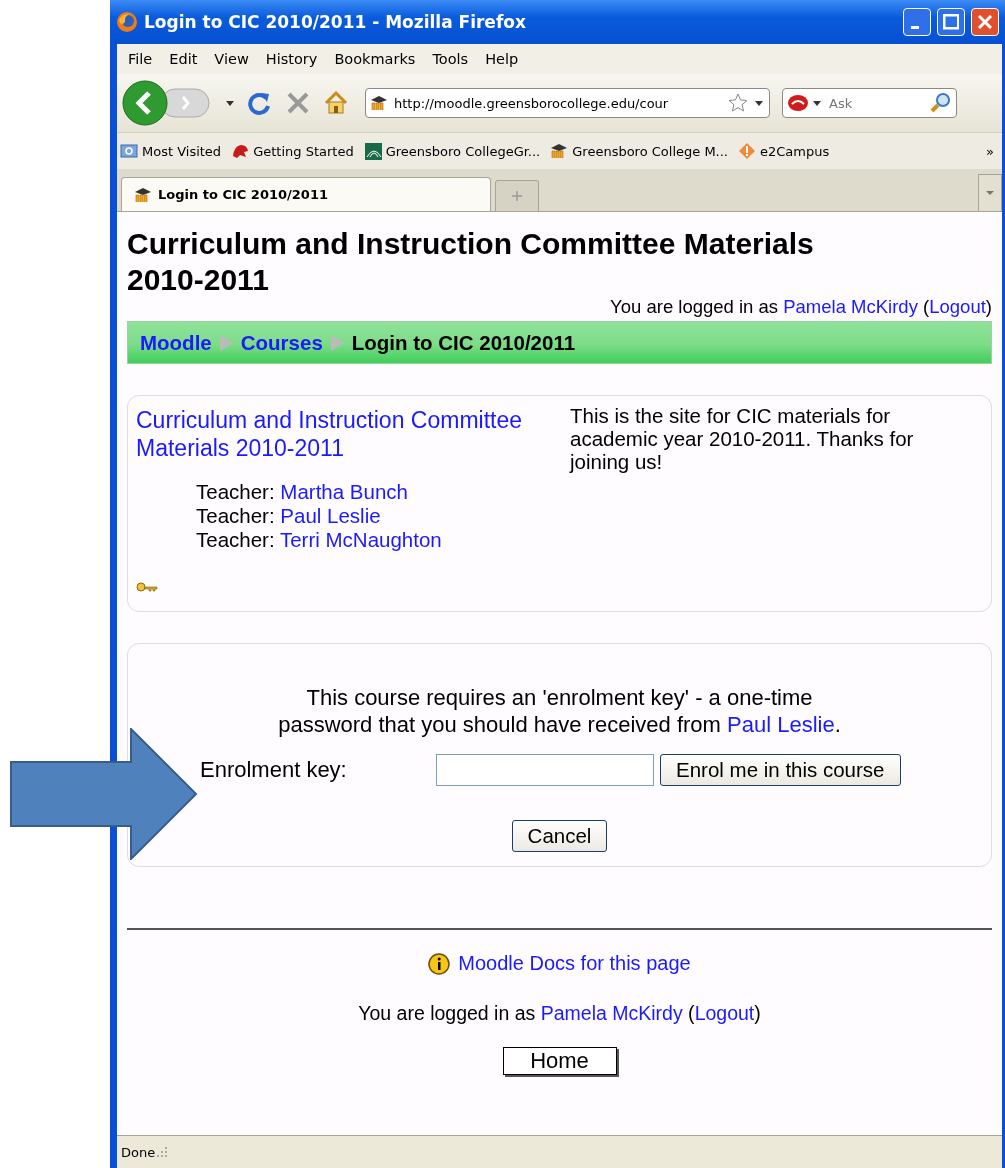  I want to click on bookmark-item: Getting Started, so click(292, 151).